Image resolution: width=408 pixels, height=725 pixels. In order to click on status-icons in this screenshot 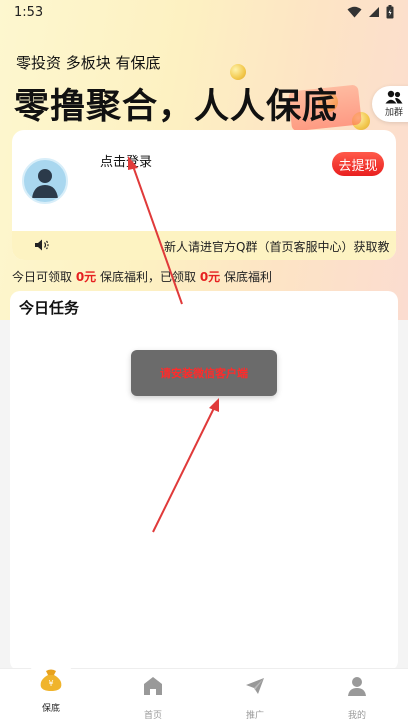, I will do `click(370, 12)`.